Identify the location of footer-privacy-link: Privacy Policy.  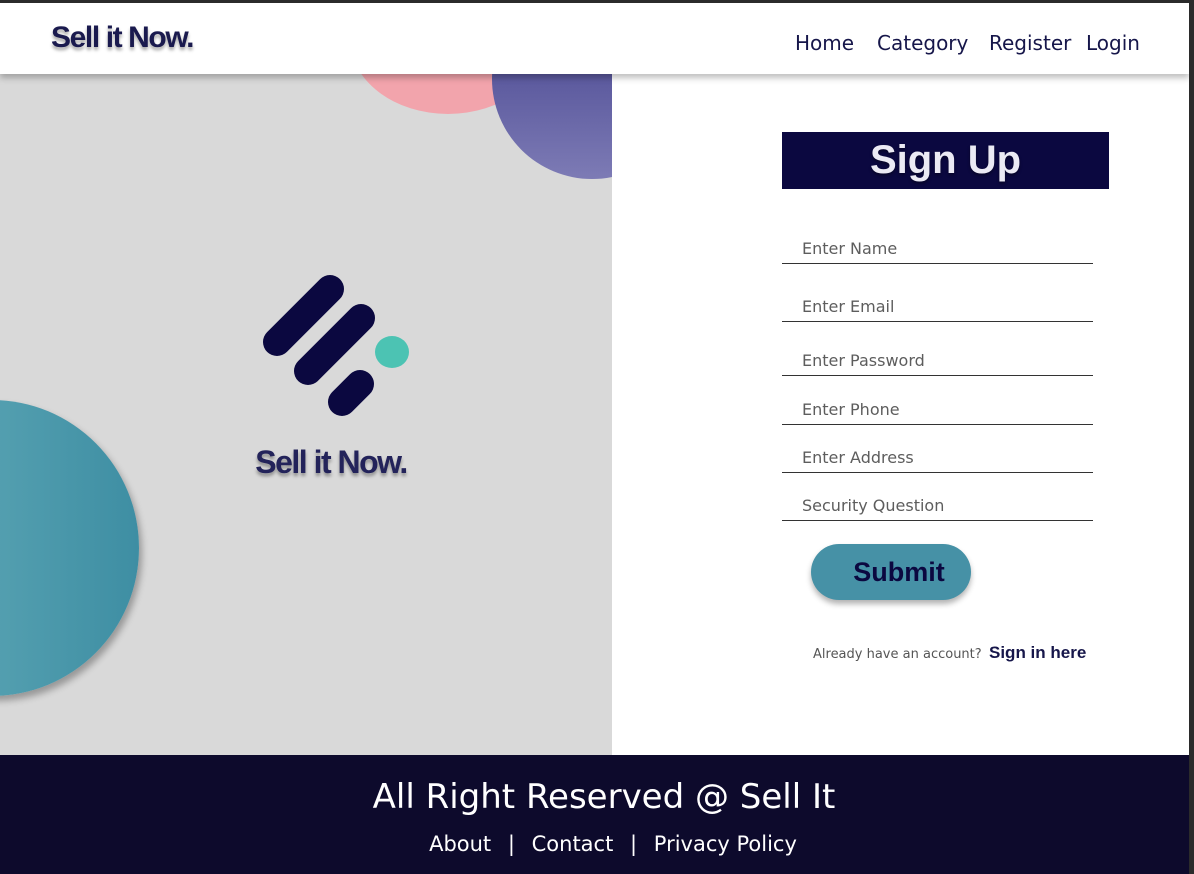
(725, 844).